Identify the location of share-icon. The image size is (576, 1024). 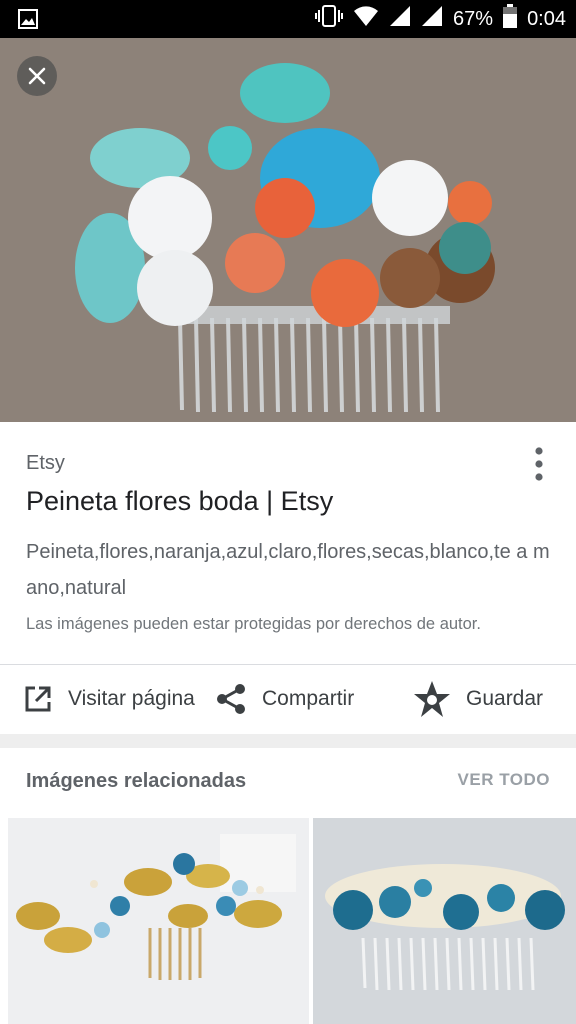
(231, 699).